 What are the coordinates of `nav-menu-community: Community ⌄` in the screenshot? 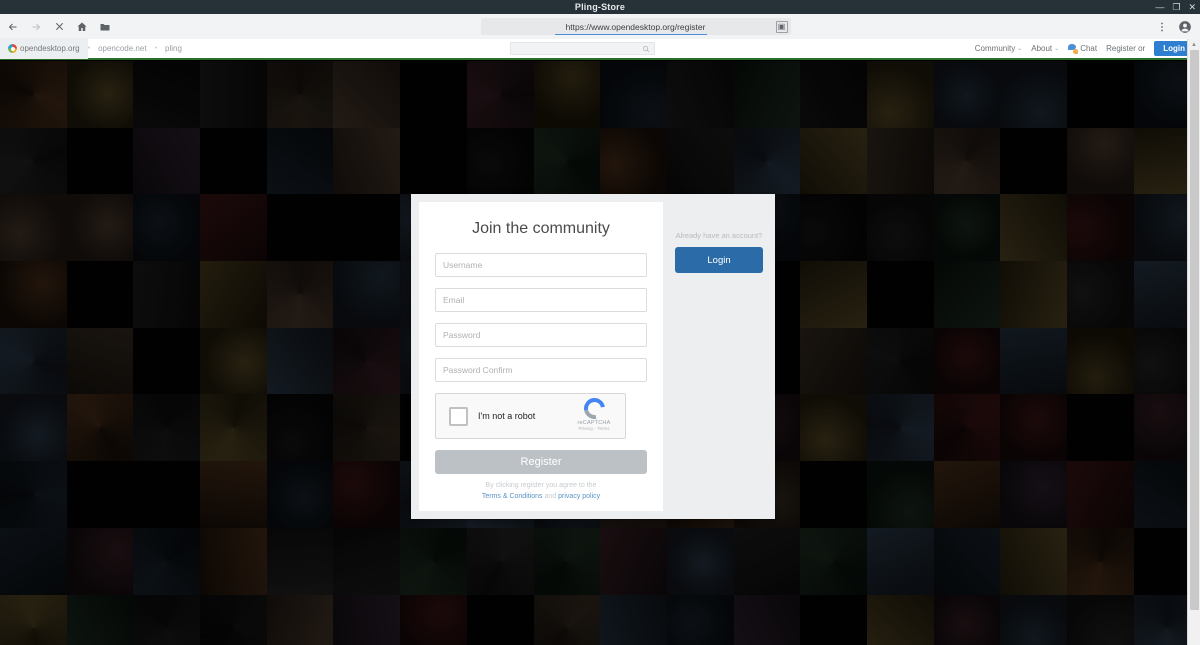 It's located at (998, 48).